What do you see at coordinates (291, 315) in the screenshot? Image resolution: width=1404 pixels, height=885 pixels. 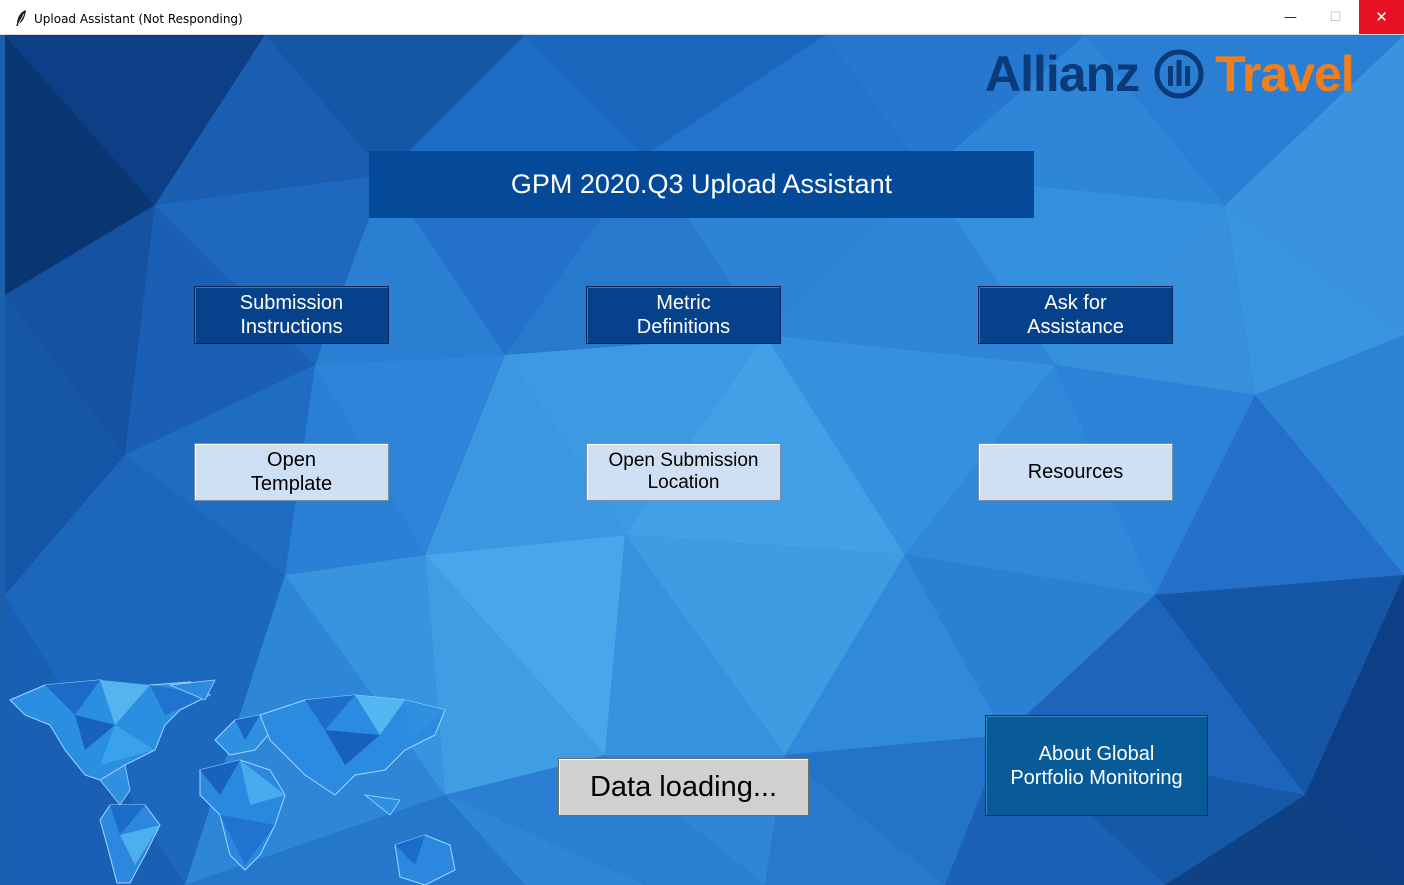 I see `submission-instructions-button: Submission Instructions` at bounding box center [291, 315].